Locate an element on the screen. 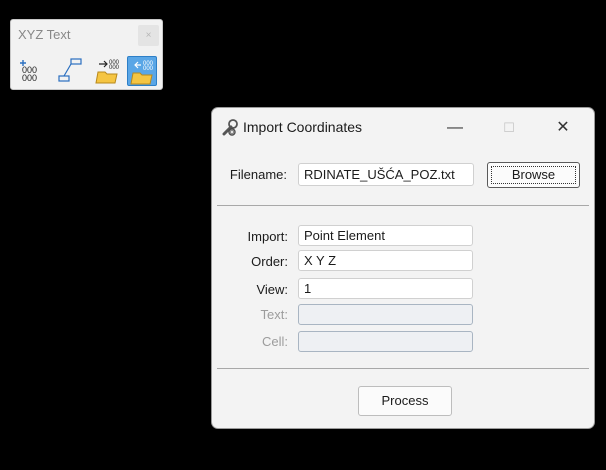  view-label: View: is located at coordinates (272, 289).